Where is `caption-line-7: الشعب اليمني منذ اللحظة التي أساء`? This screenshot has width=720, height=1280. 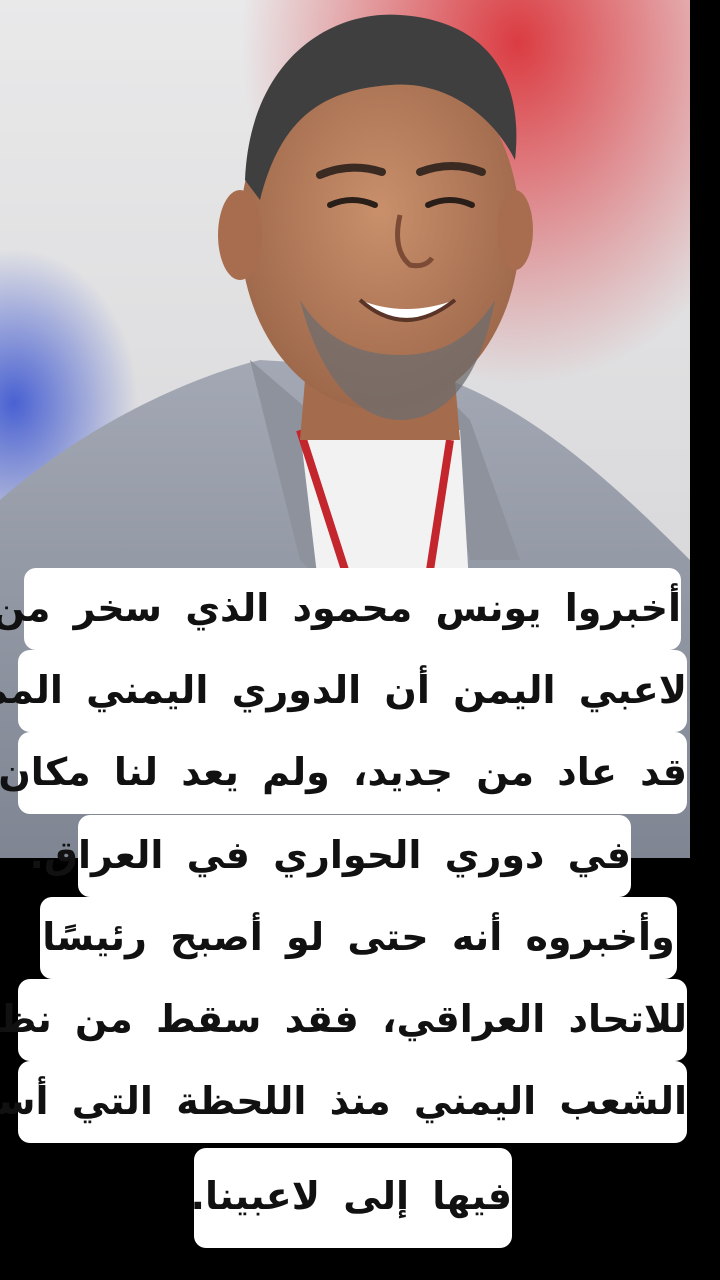 caption-line-7: الشعب اليمني منذ اللحظة التي أساء is located at coordinates (343, 1102).